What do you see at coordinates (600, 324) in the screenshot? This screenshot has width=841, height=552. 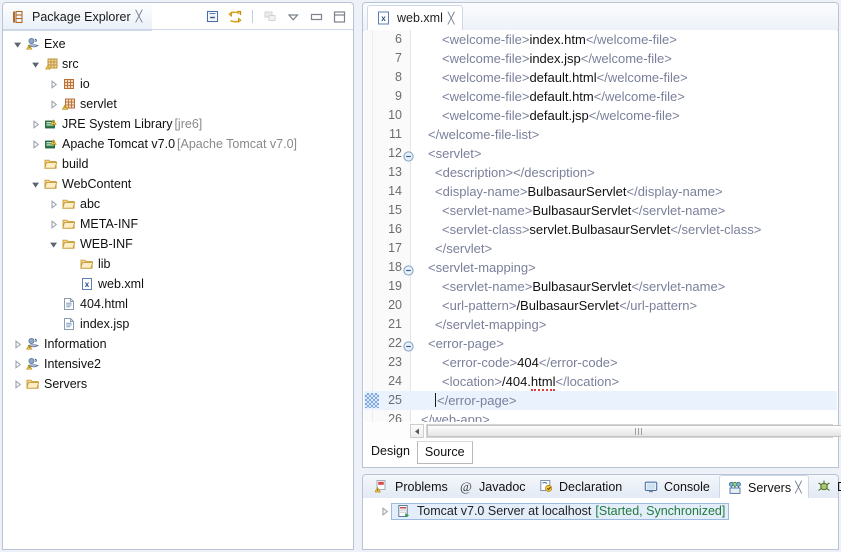 I see `code-line: 21 </servlet-mapping>` at bounding box center [600, 324].